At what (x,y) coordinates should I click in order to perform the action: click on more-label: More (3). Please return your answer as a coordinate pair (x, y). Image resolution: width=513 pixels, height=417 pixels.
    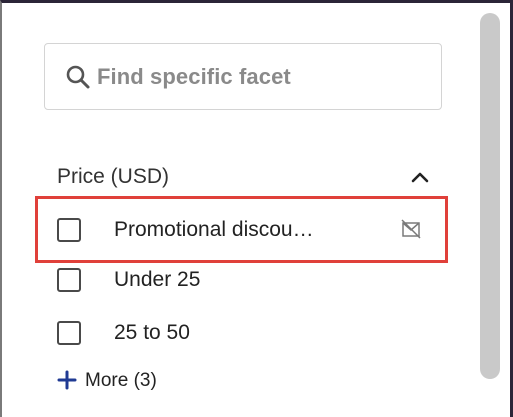
    Looking at the image, I should click on (121, 380).